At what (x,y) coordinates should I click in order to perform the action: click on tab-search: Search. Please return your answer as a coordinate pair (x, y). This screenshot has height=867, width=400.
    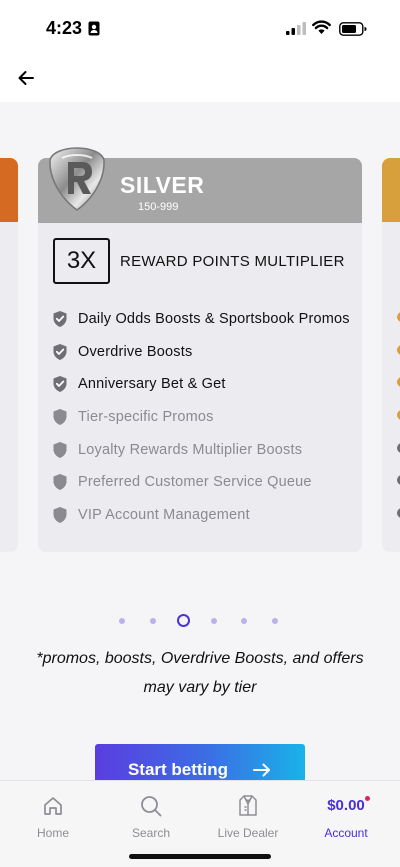
    Looking at the image, I should click on (151, 818).